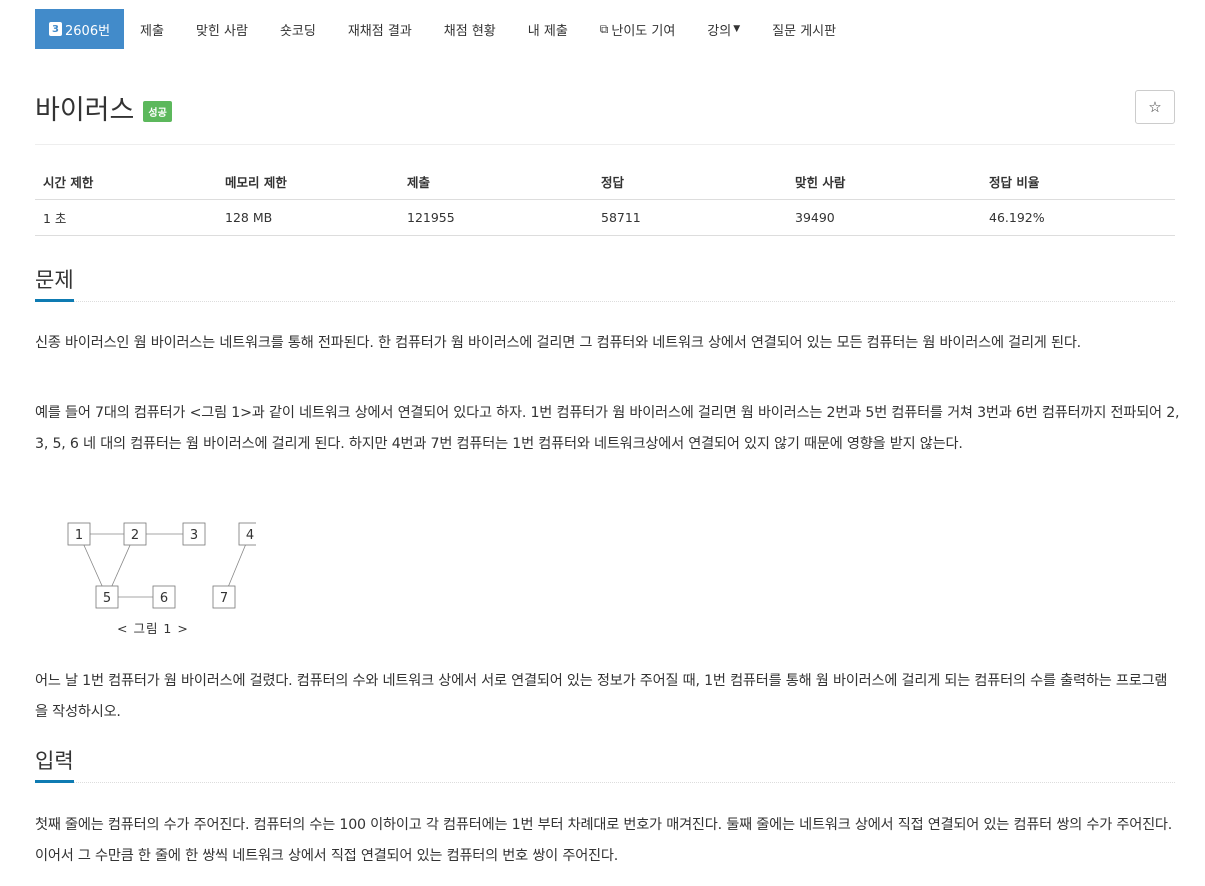 This screenshot has height=886, width=1205. I want to click on value-memory-limit: 128 MB, so click(308, 217).